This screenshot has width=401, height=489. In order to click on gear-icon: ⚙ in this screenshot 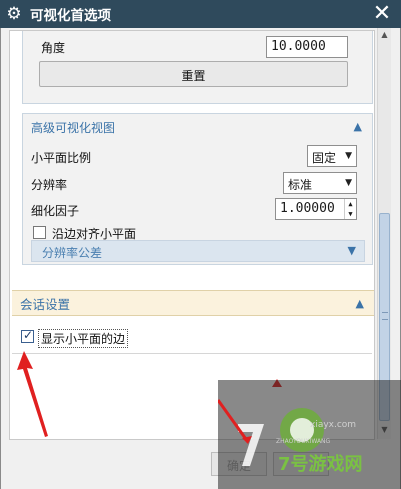, I will do `click(14, 14)`.